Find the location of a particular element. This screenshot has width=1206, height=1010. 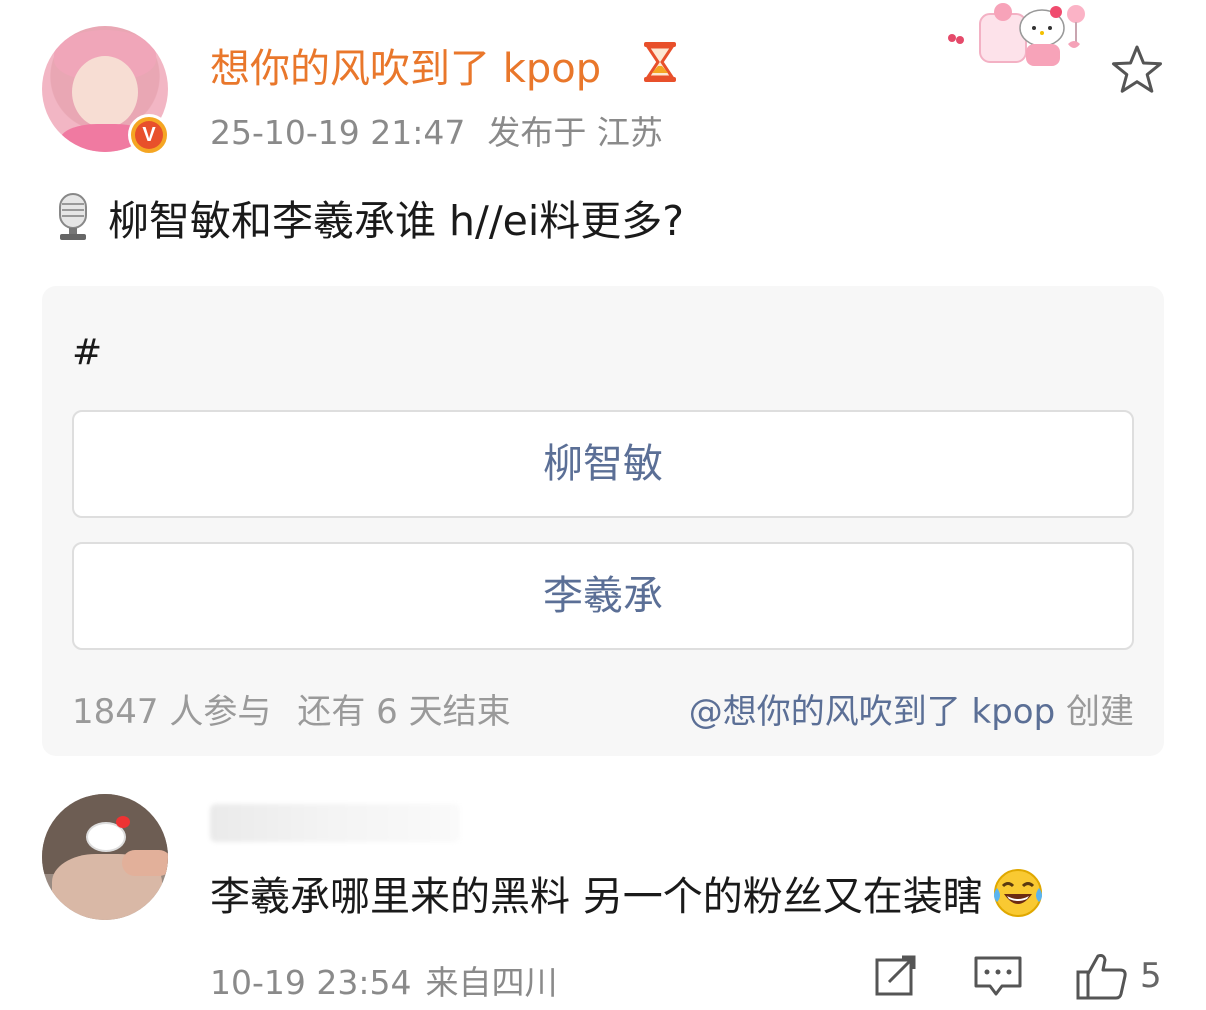

poll-footer: 1847 人参与 还有 6 天结束 @想你的风吹到了 kpop 创建 is located at coordinates (603, 708).